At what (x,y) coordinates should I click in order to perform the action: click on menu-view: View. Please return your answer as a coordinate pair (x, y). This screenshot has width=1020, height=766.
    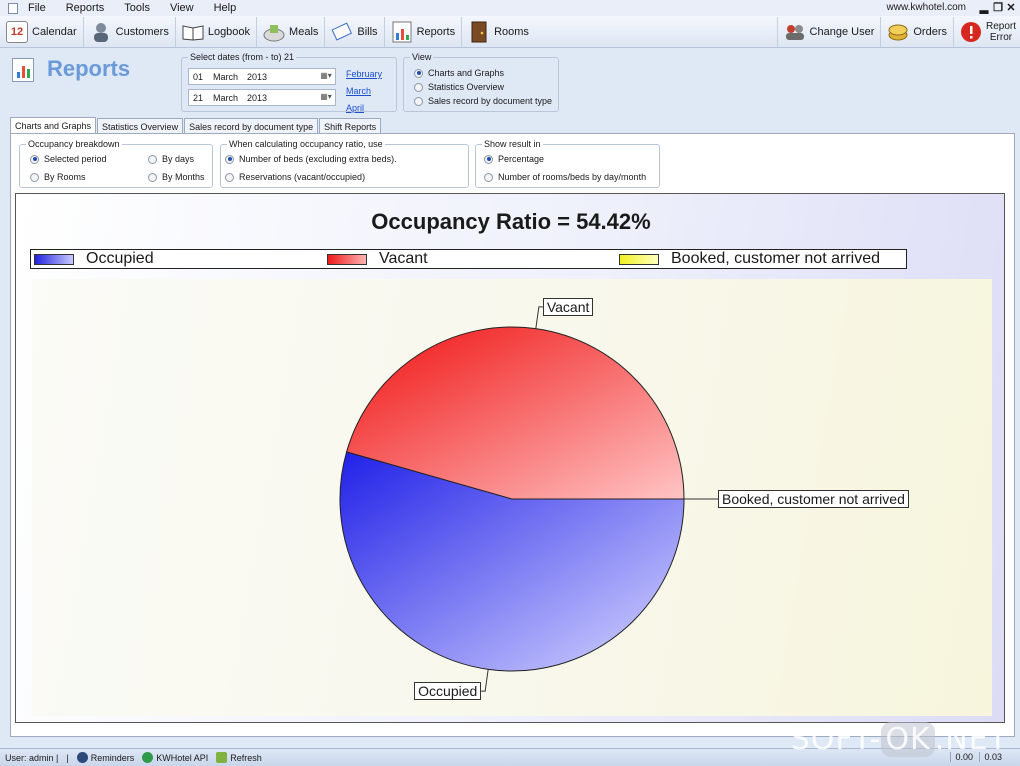
    Looking at the image, I should click on (182, 8).